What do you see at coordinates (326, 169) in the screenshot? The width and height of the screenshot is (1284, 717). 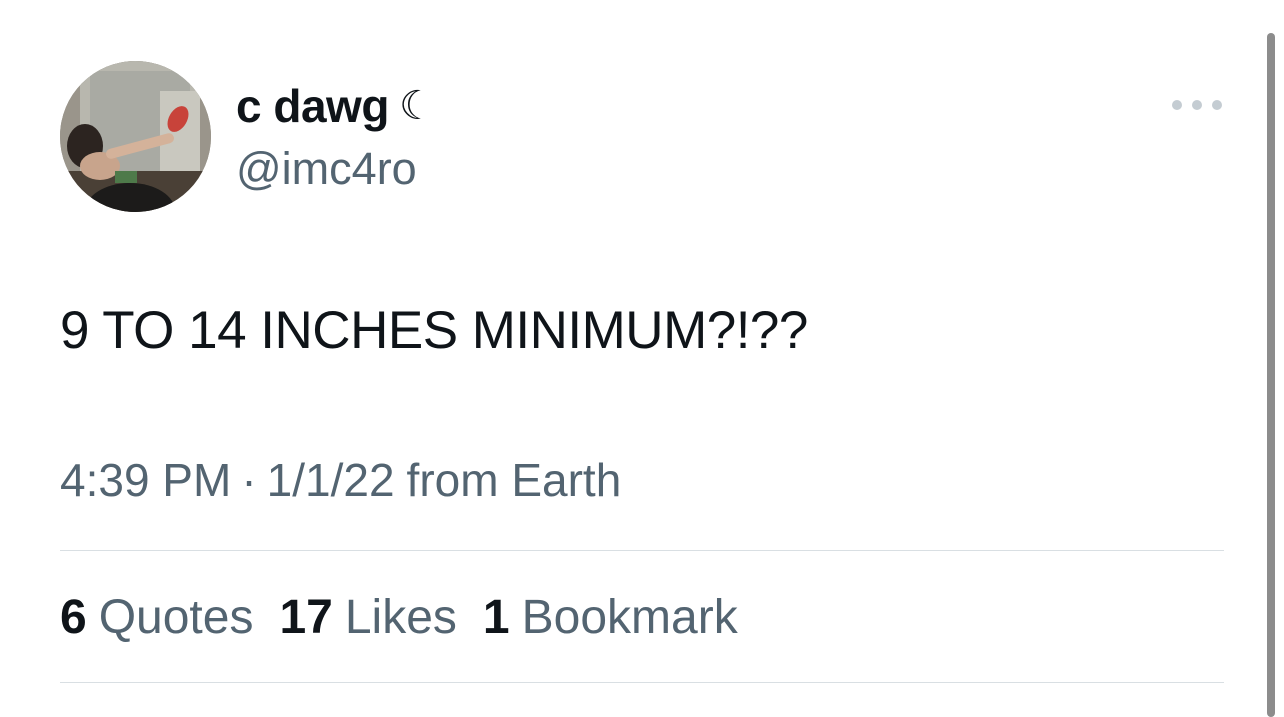 I see `author-handle: @imc4ro` at bounding box center [326, 169].